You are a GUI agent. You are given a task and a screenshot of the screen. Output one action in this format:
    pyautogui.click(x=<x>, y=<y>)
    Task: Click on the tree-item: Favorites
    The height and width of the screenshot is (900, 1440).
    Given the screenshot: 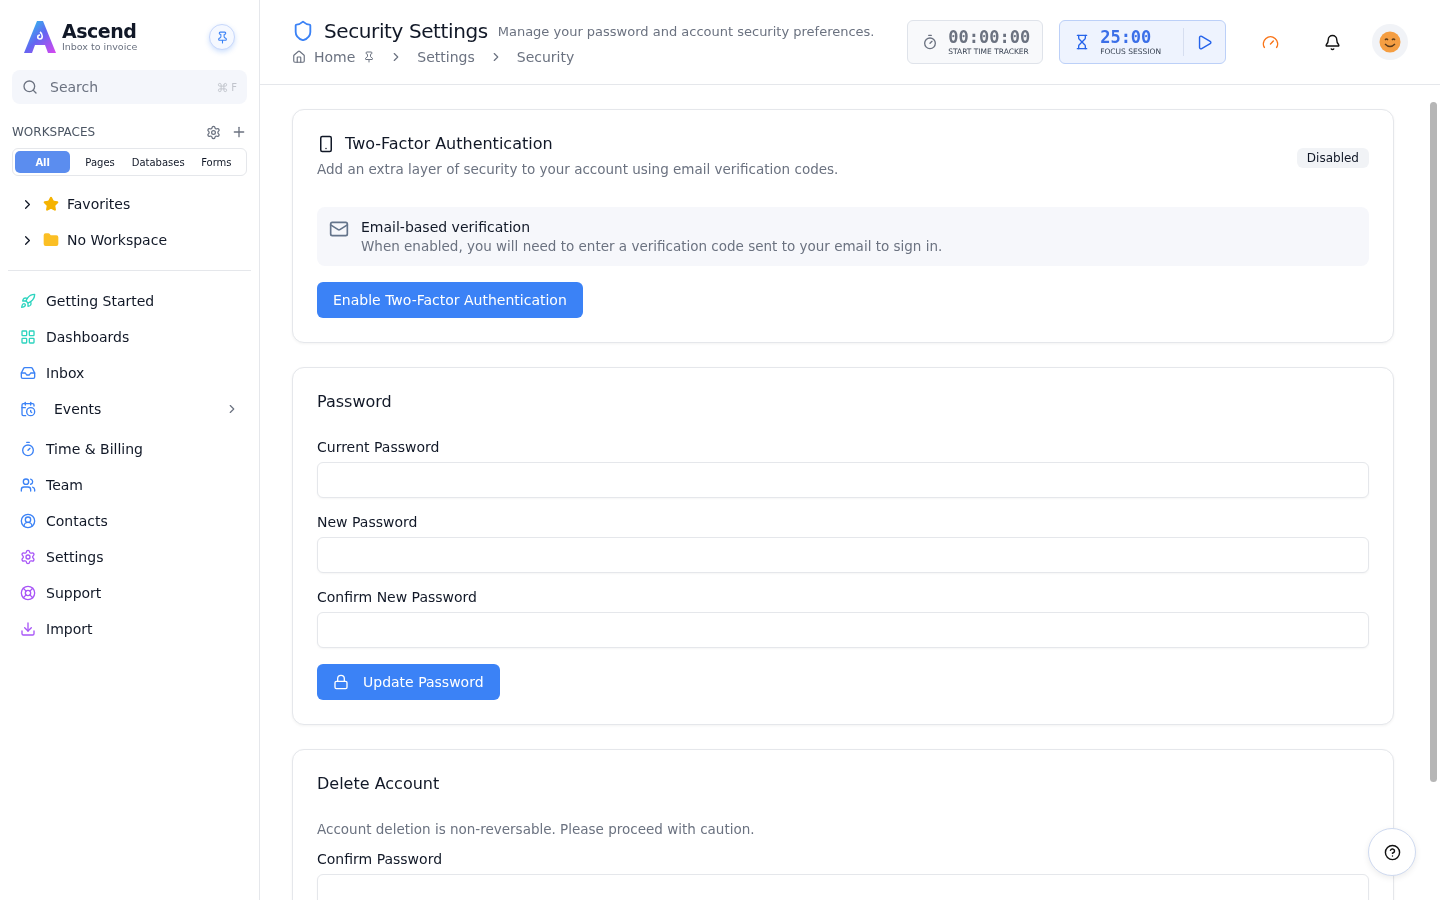 What is the action you would take?
    pyautogui.click(x=99, y=204)
    